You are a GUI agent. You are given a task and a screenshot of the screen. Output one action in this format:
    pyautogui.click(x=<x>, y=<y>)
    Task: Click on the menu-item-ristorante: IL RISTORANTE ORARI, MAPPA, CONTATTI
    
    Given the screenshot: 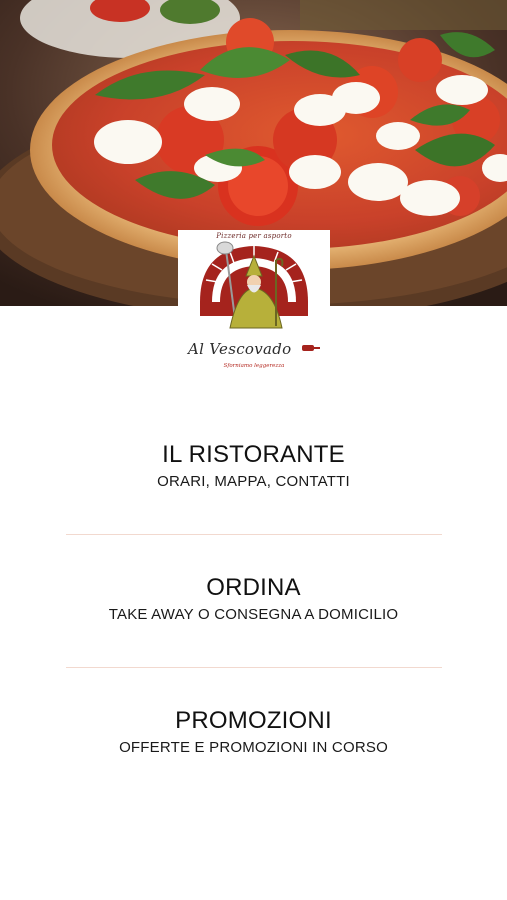 What is the action you would take?
    pyautogui.click(x=253, y=487)
    